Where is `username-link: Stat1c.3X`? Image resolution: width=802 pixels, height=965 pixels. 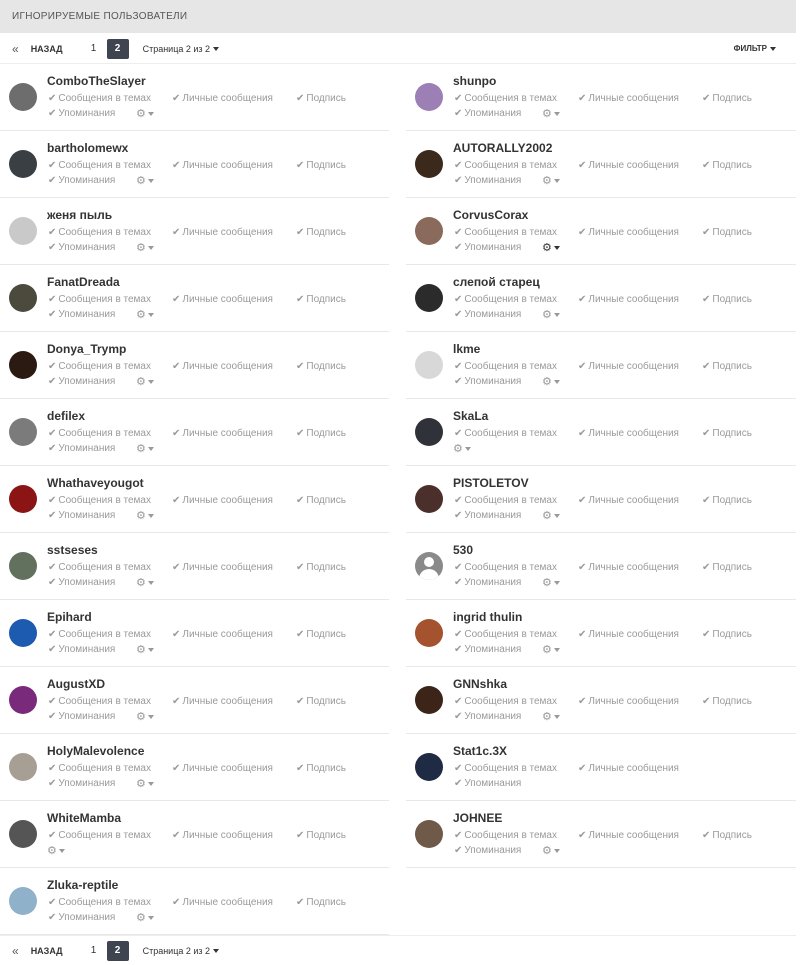
username-link: Stat1c.3X is located at coordinates (480, 751).